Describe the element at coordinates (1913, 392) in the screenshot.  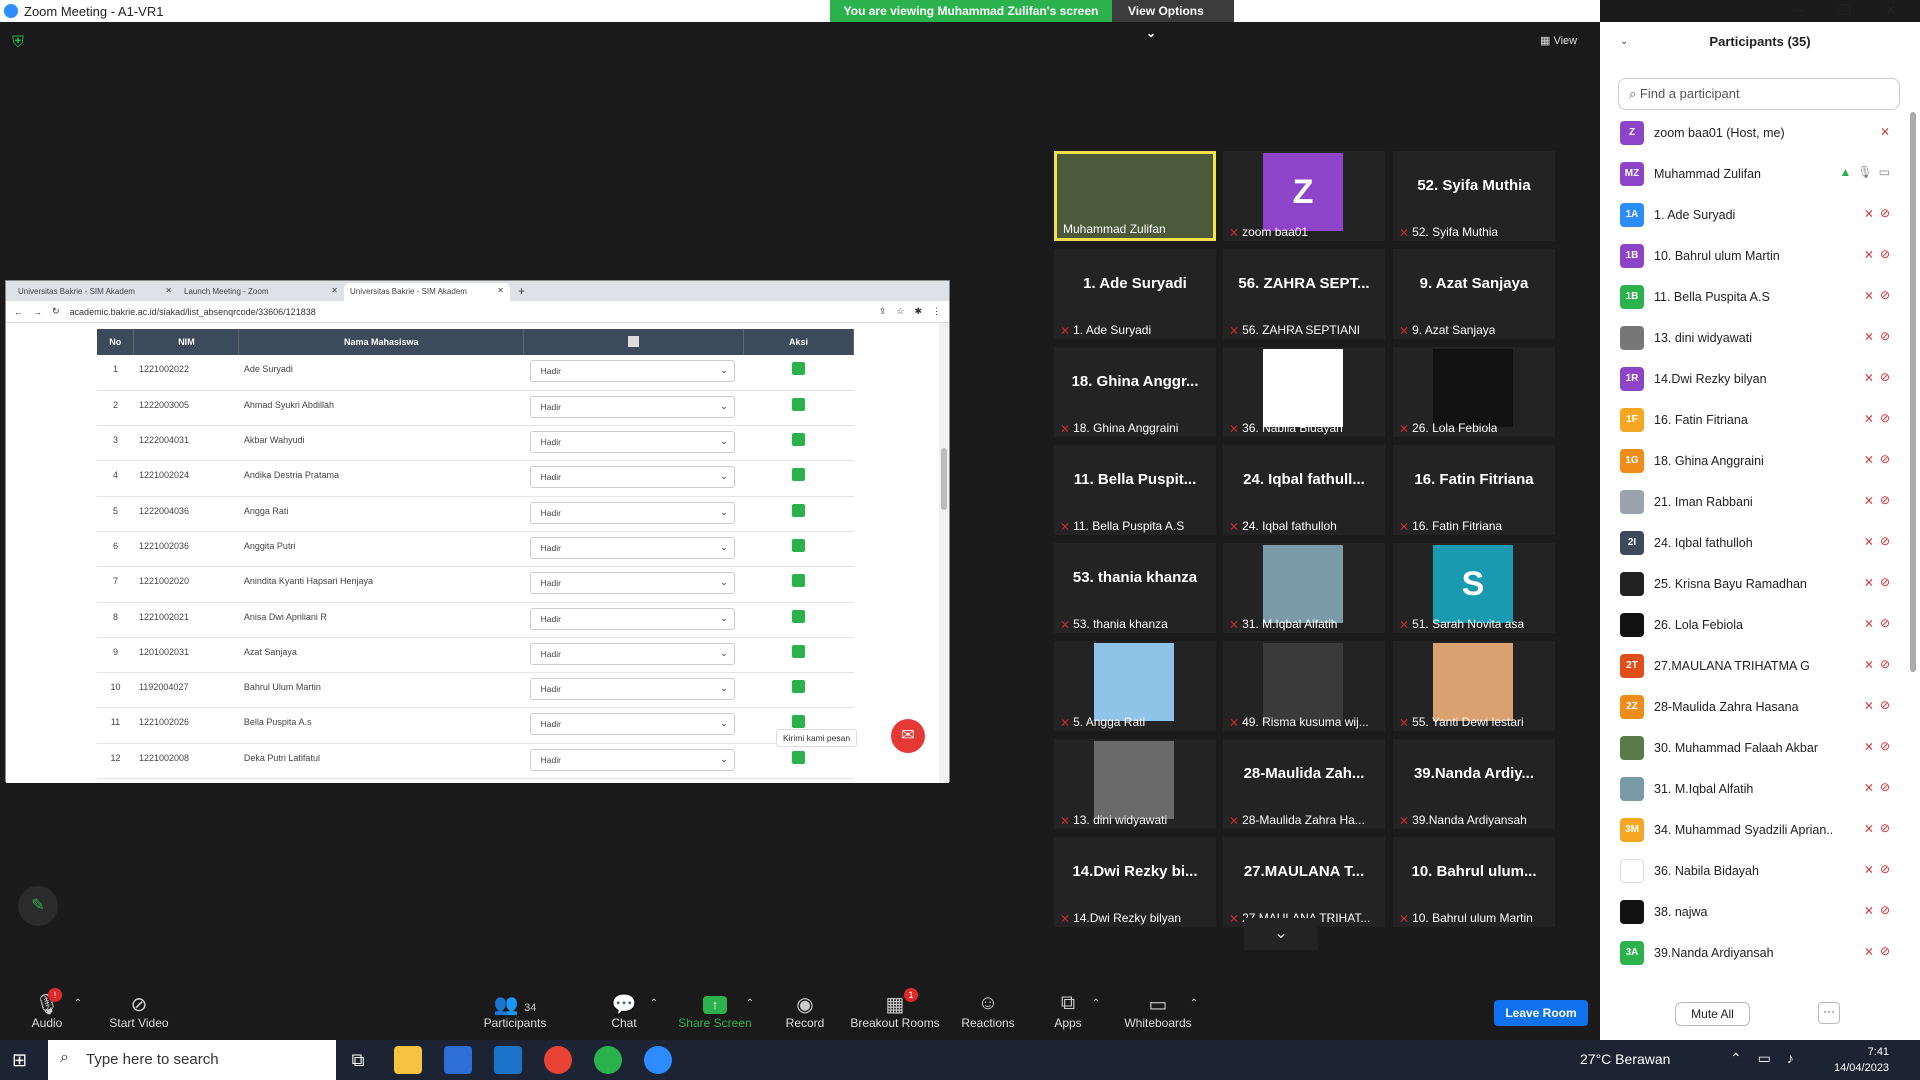
I see `participant-list-scrollbar` at that location.